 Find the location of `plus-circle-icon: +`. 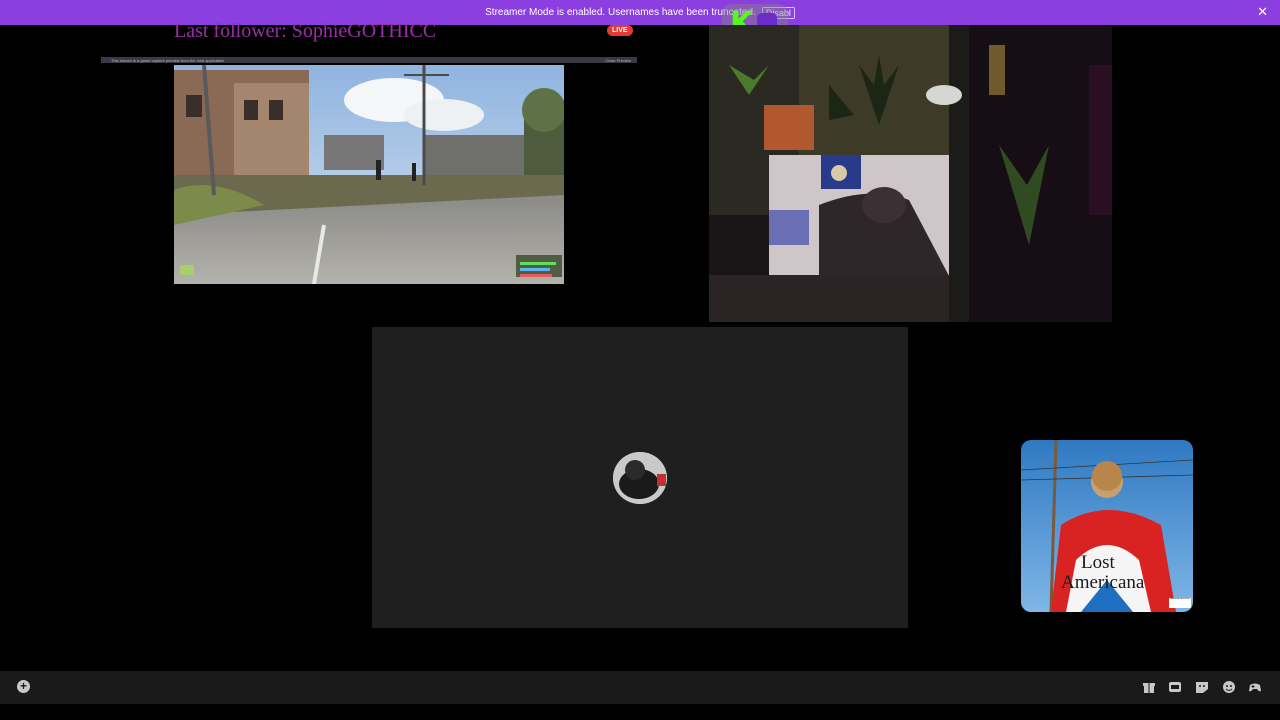

plus-circle-icon: + is located at coordinates (23, 686).